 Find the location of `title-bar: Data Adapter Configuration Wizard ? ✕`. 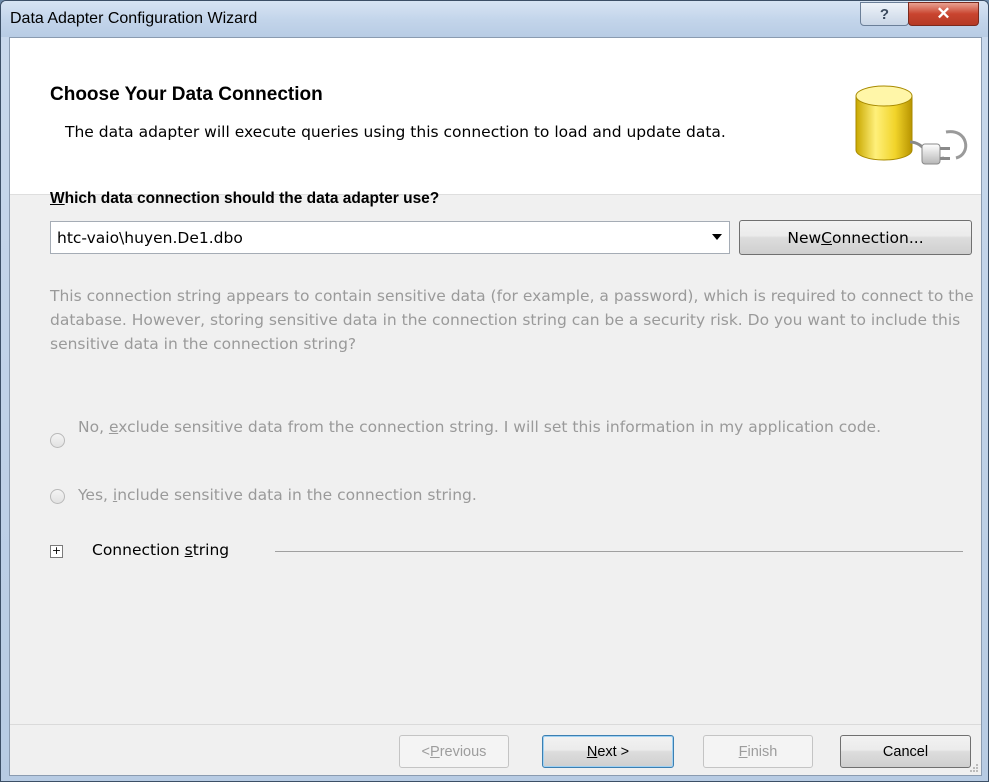

title-bar: Data Adapter Configuration Wizard ? ✕ is located at coordinates (494, 19).